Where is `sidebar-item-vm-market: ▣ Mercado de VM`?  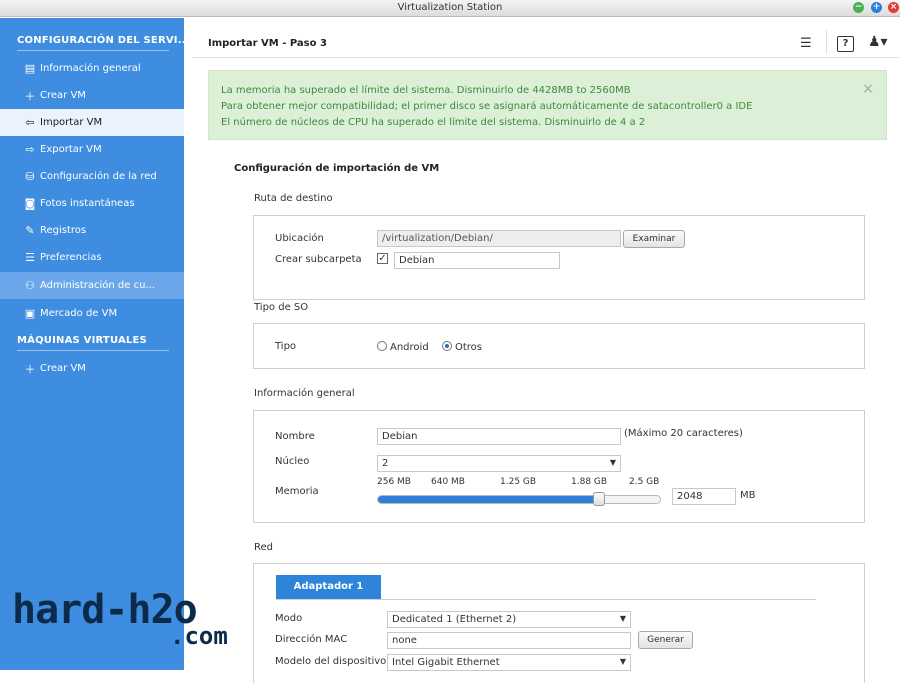 sidebar-item-vm-market: ▣ Mercado de VM is located at coordinates (92, 313).